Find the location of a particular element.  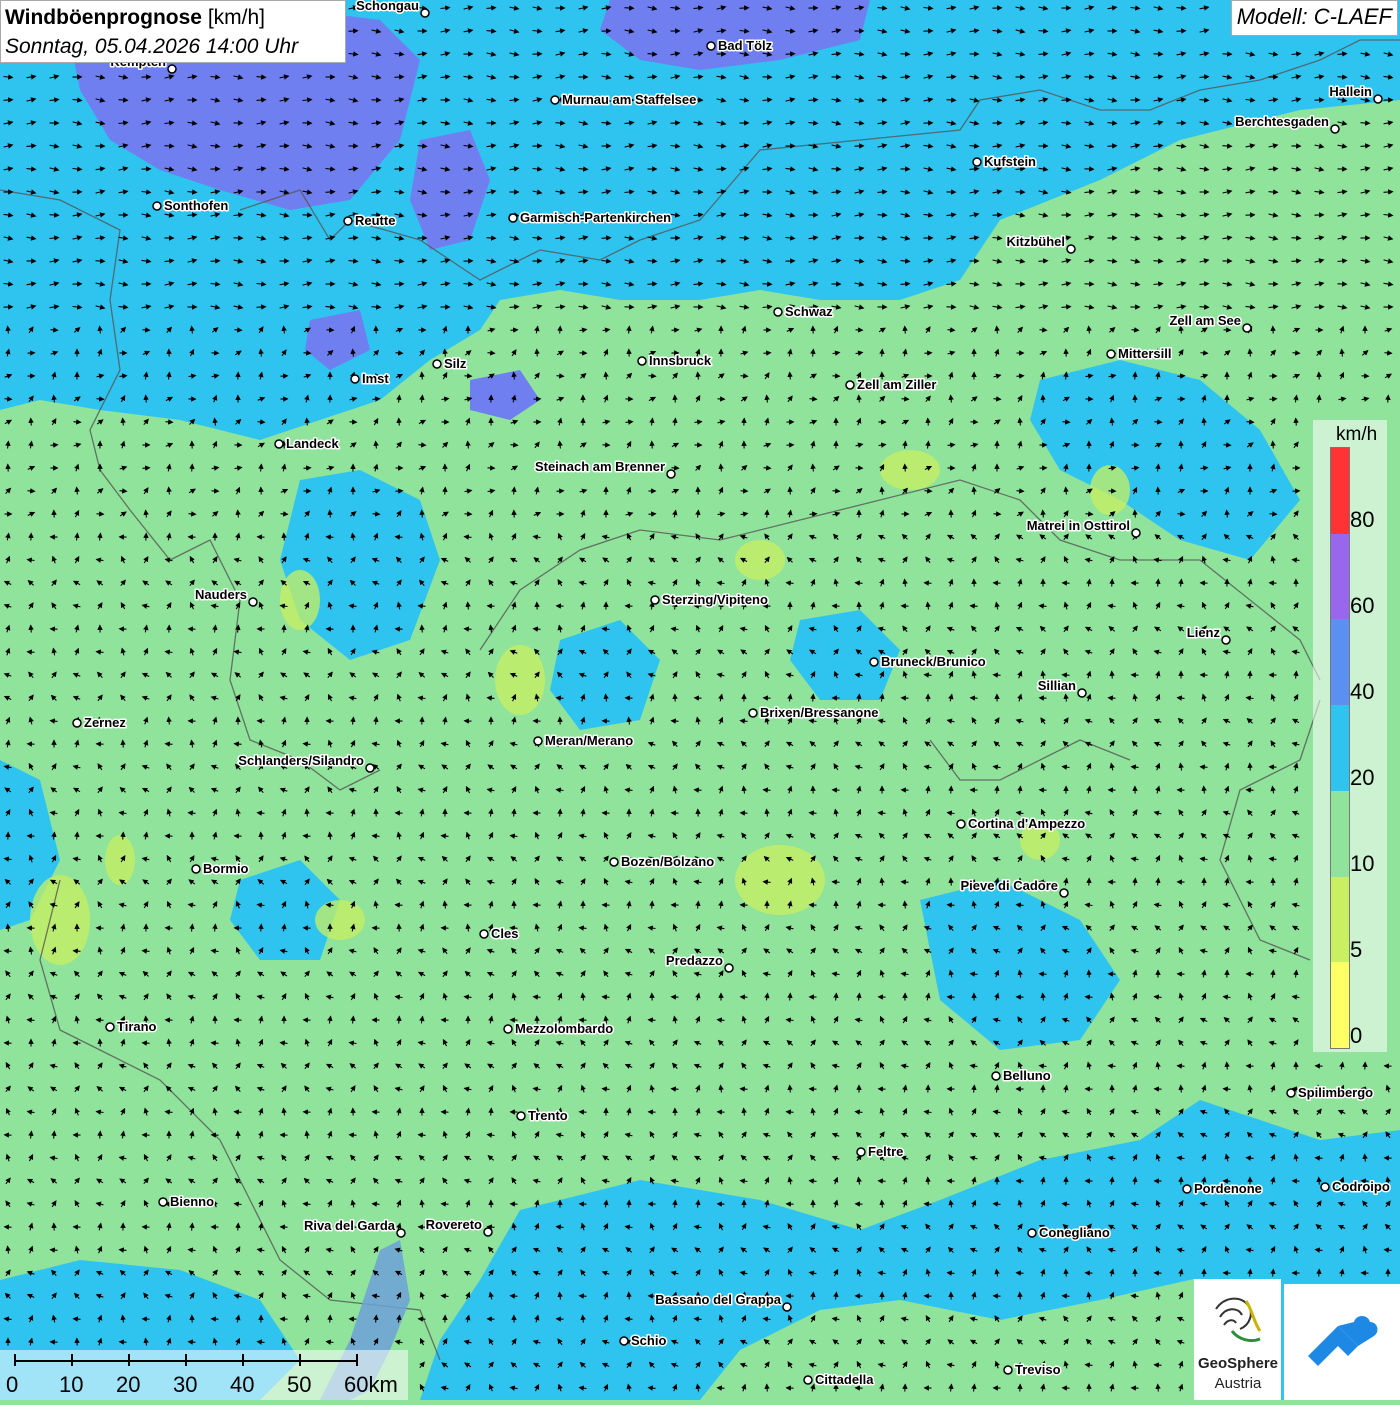

wetter-app-icon is located at coordinates (1342, 1342).